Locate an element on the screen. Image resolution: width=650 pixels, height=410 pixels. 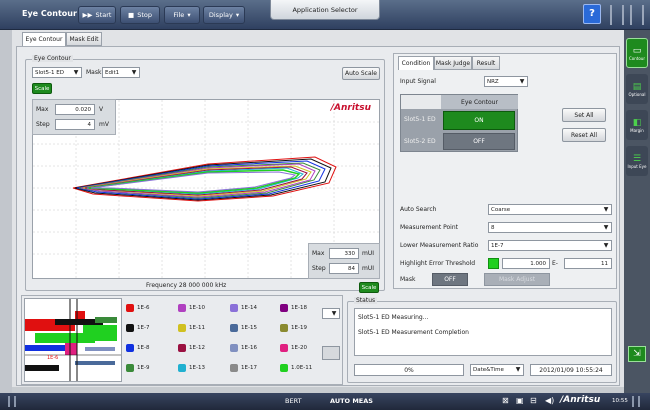
reset-all-button: Reset All is located at coordinates (584, 135).